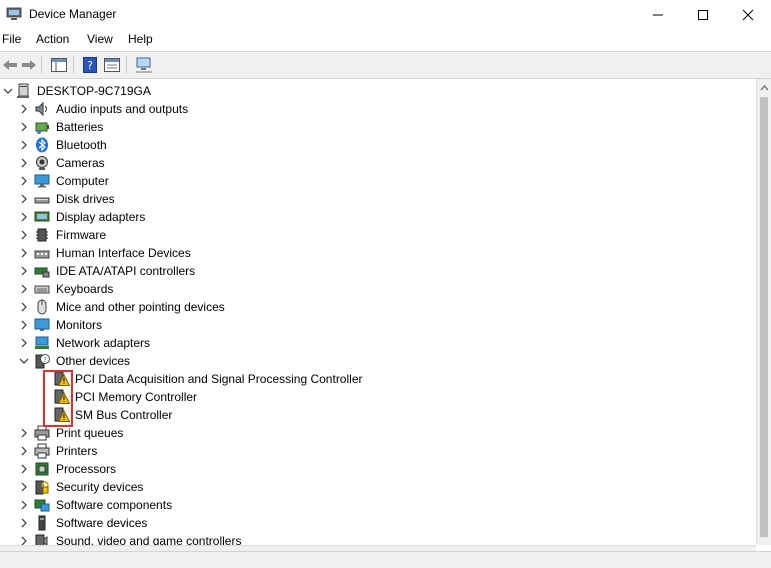 This screenshot has width=771, height=568. Describe the element at coordinates (370, 307) in the screenshot. I see `category-mice-and-other-pointing-devices: Mice and other pointing devices` at that location.